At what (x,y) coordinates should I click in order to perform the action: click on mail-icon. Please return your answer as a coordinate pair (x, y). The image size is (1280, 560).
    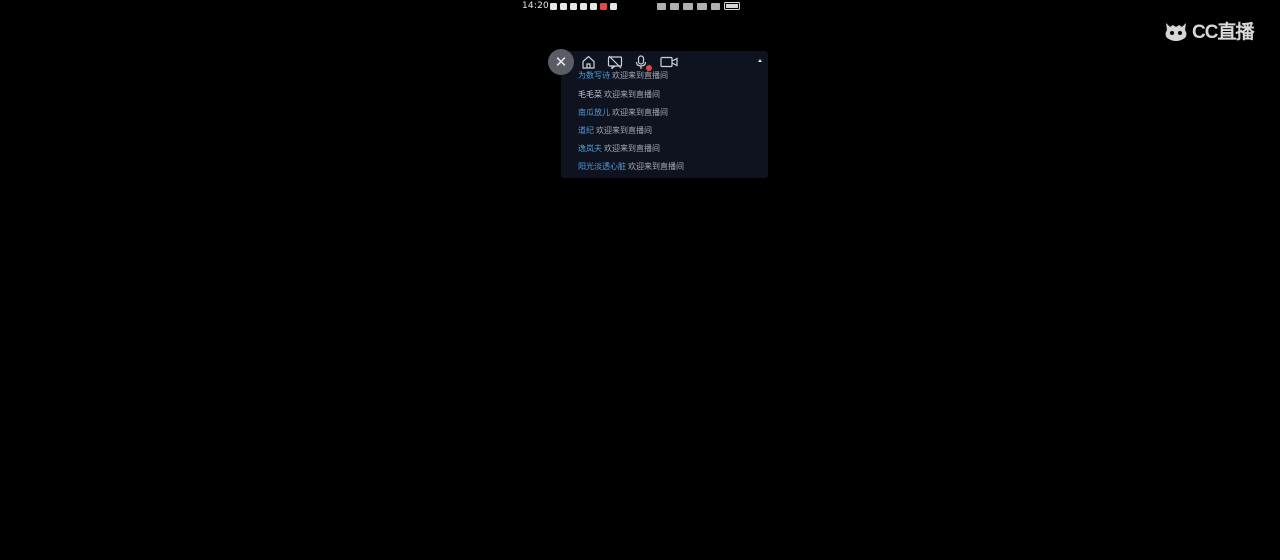
    Looking at the image, I should click on (563, 6).